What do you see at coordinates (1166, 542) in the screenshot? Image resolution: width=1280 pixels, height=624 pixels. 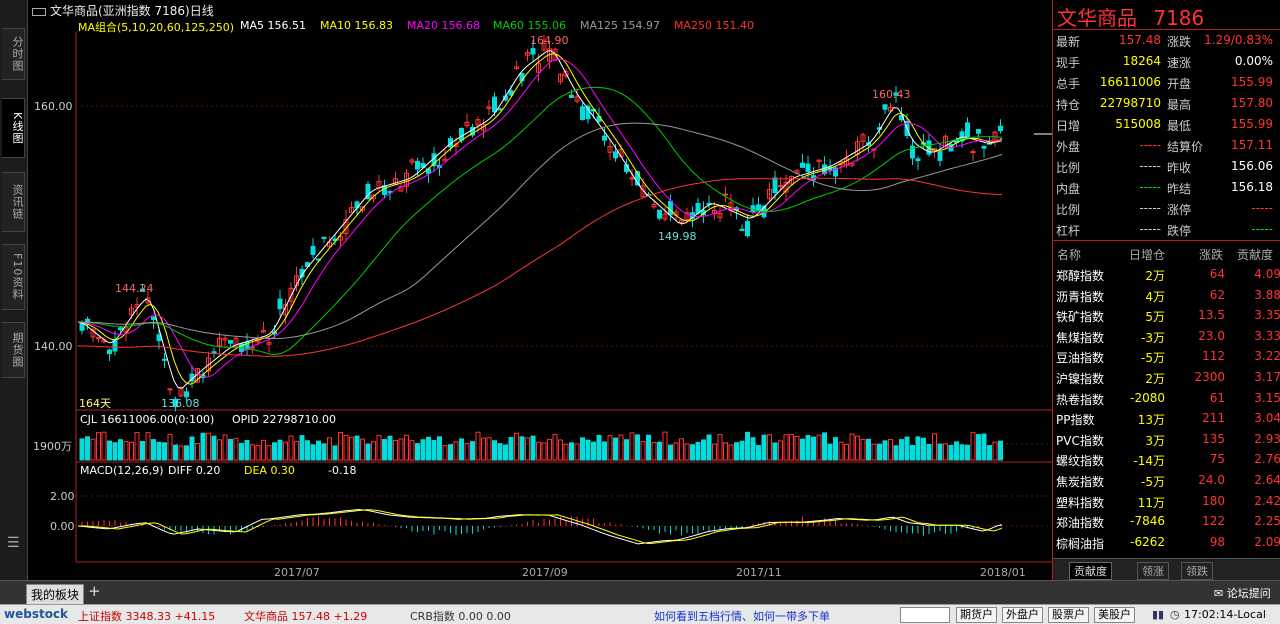 I see `table-row: 棕榈油指 -6262 98 2.09` at bounding box center [1166, 542].